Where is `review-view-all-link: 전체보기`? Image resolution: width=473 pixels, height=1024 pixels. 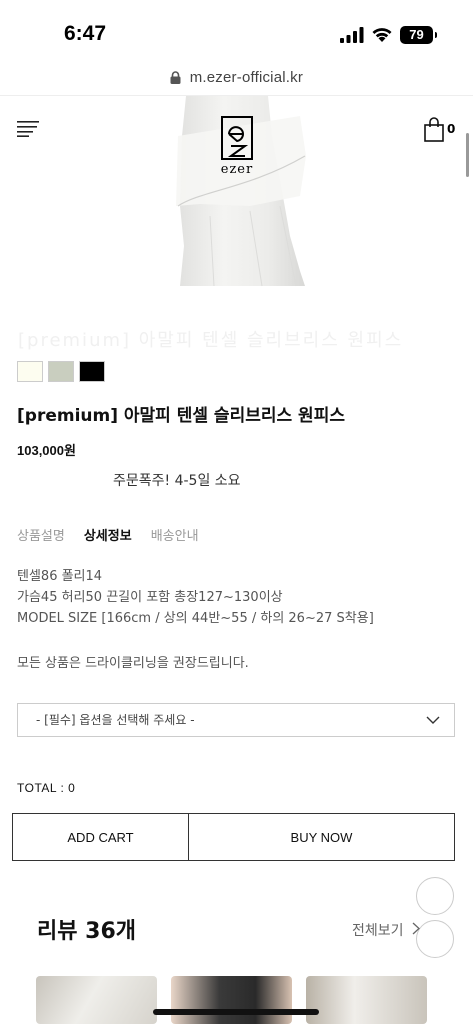
review-view-all-link: 전체보기 is located at coordinates (386, 930).